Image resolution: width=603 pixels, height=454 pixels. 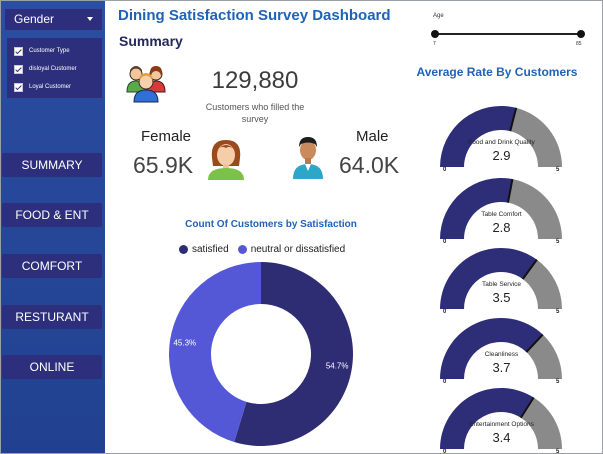 What do you see at coordinates (581, 34) in the screenshot?
I see `age-slider-max-handle` at bounding box center [581, 34].